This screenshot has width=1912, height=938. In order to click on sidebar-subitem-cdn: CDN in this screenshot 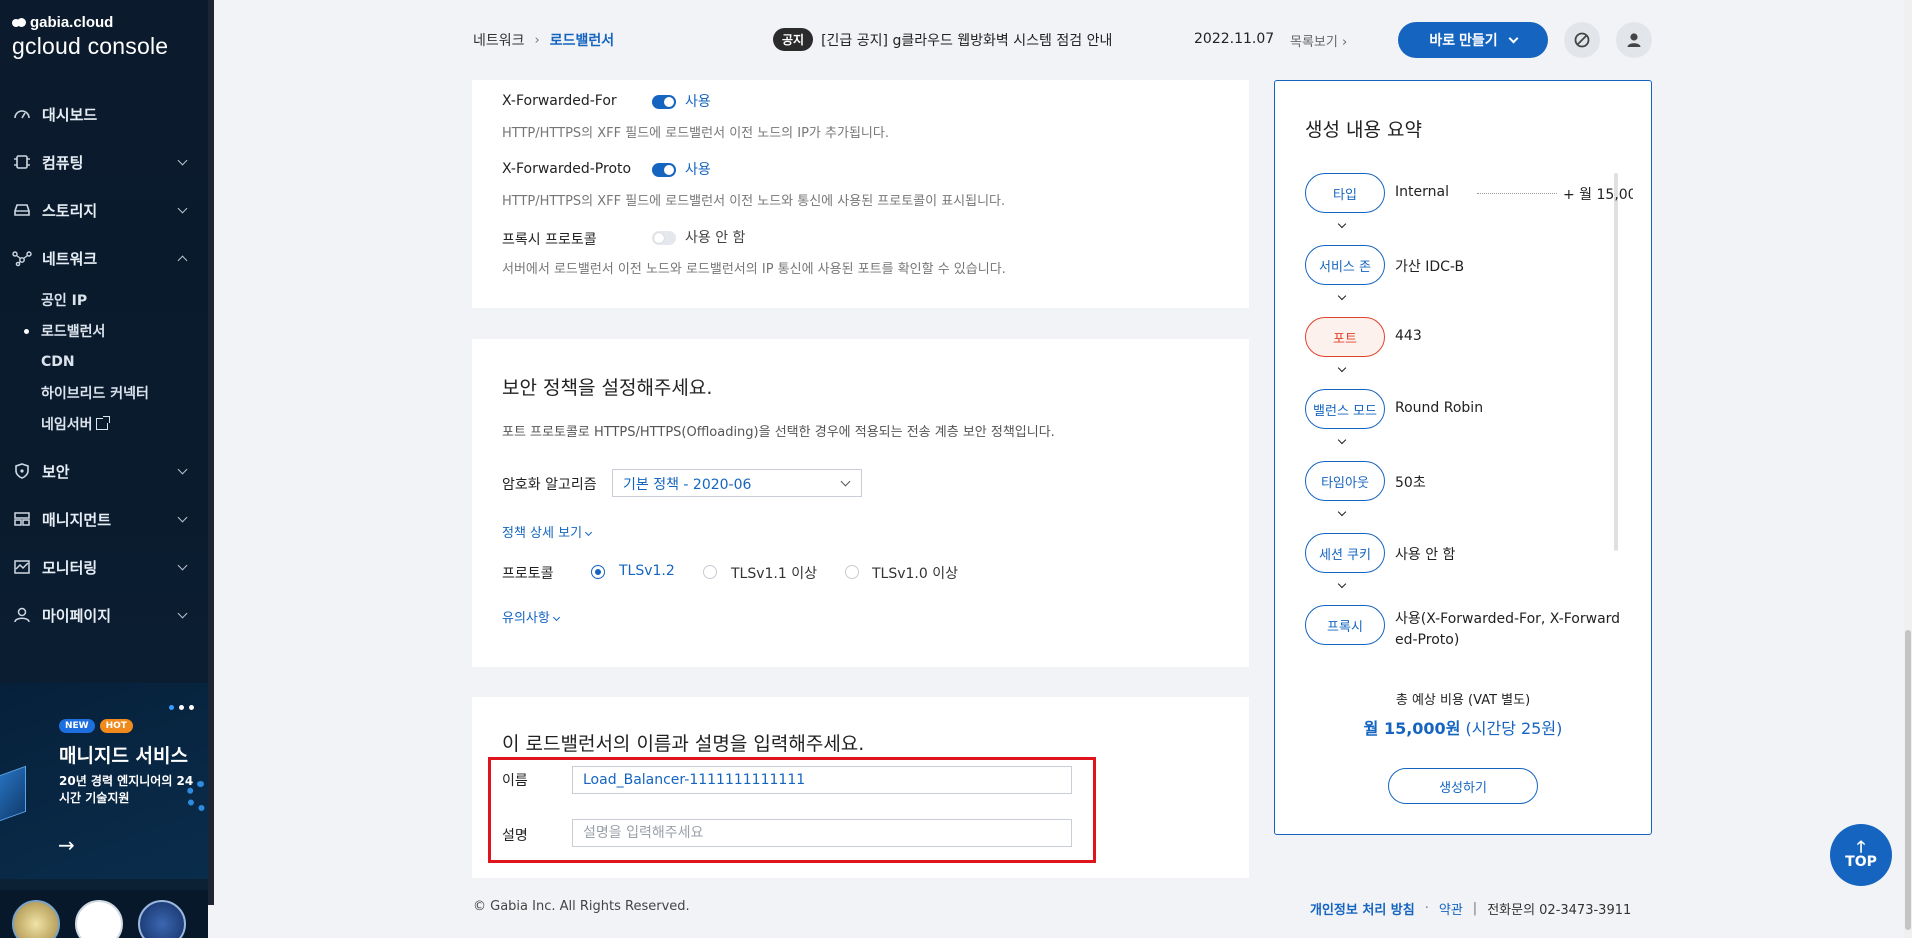, I will do `click(104, 361)`.